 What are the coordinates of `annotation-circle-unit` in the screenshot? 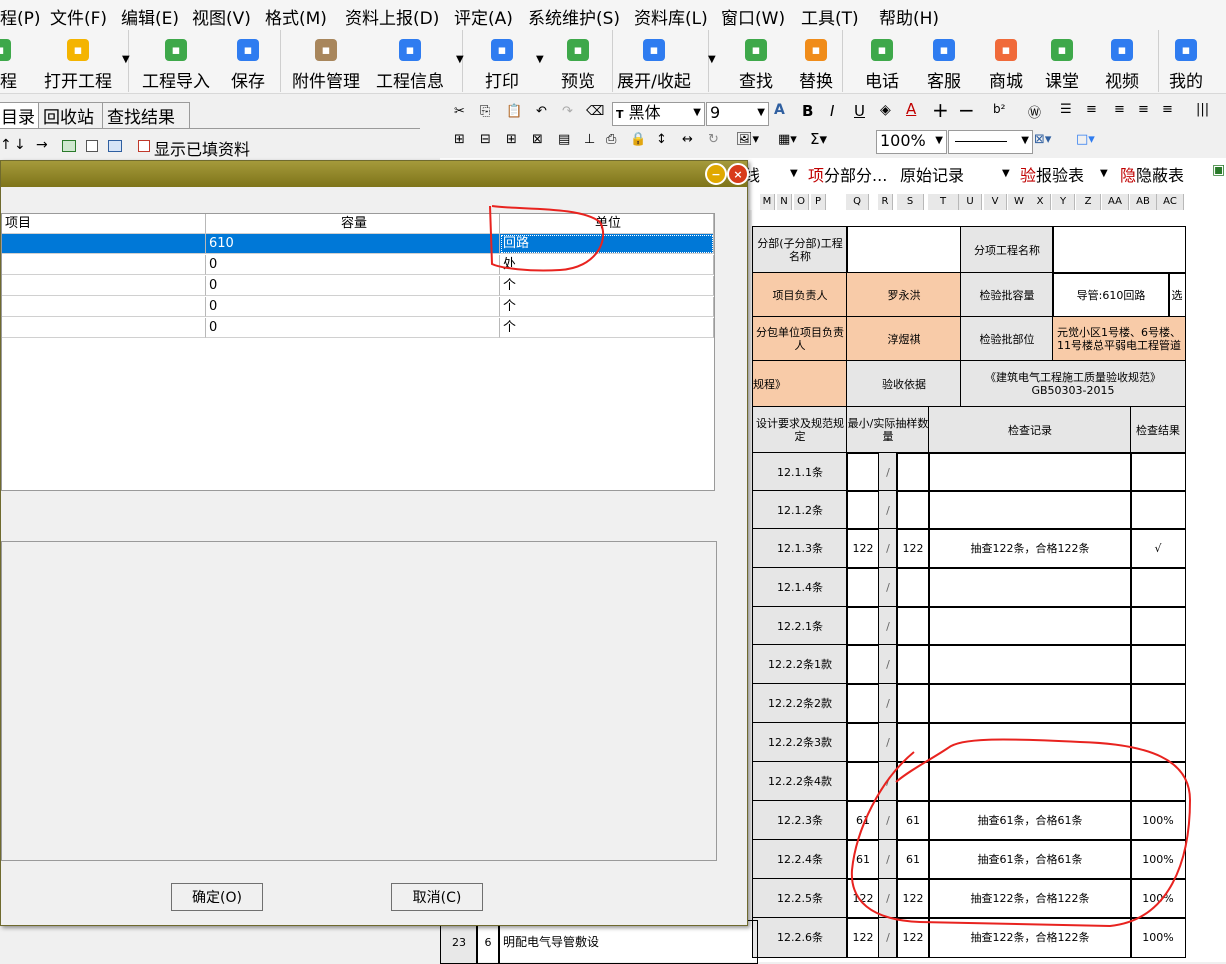 It's located at (547, 238).